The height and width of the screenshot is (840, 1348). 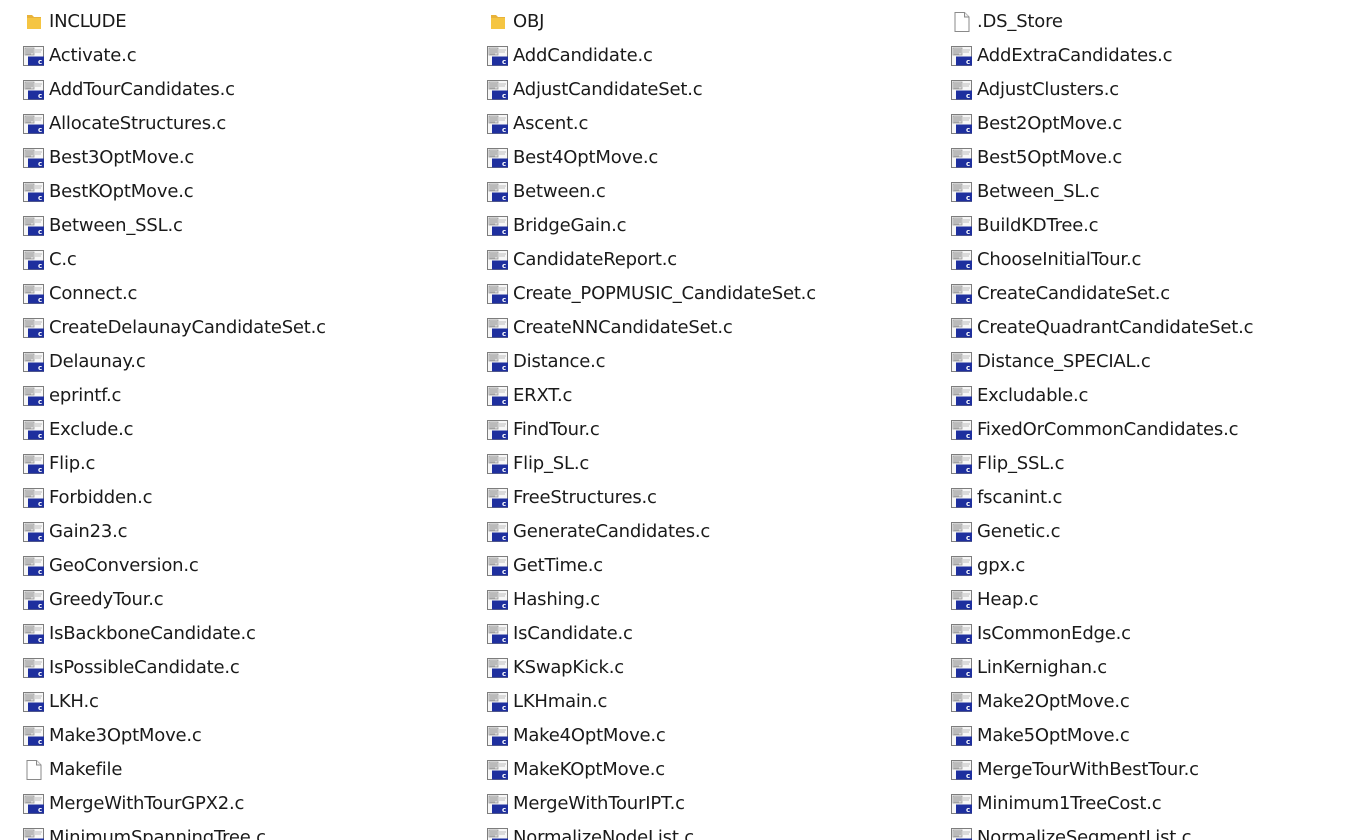 I want to click on c-file-item: c AdjustCandidateSet.c, so click(x=706, y=90).